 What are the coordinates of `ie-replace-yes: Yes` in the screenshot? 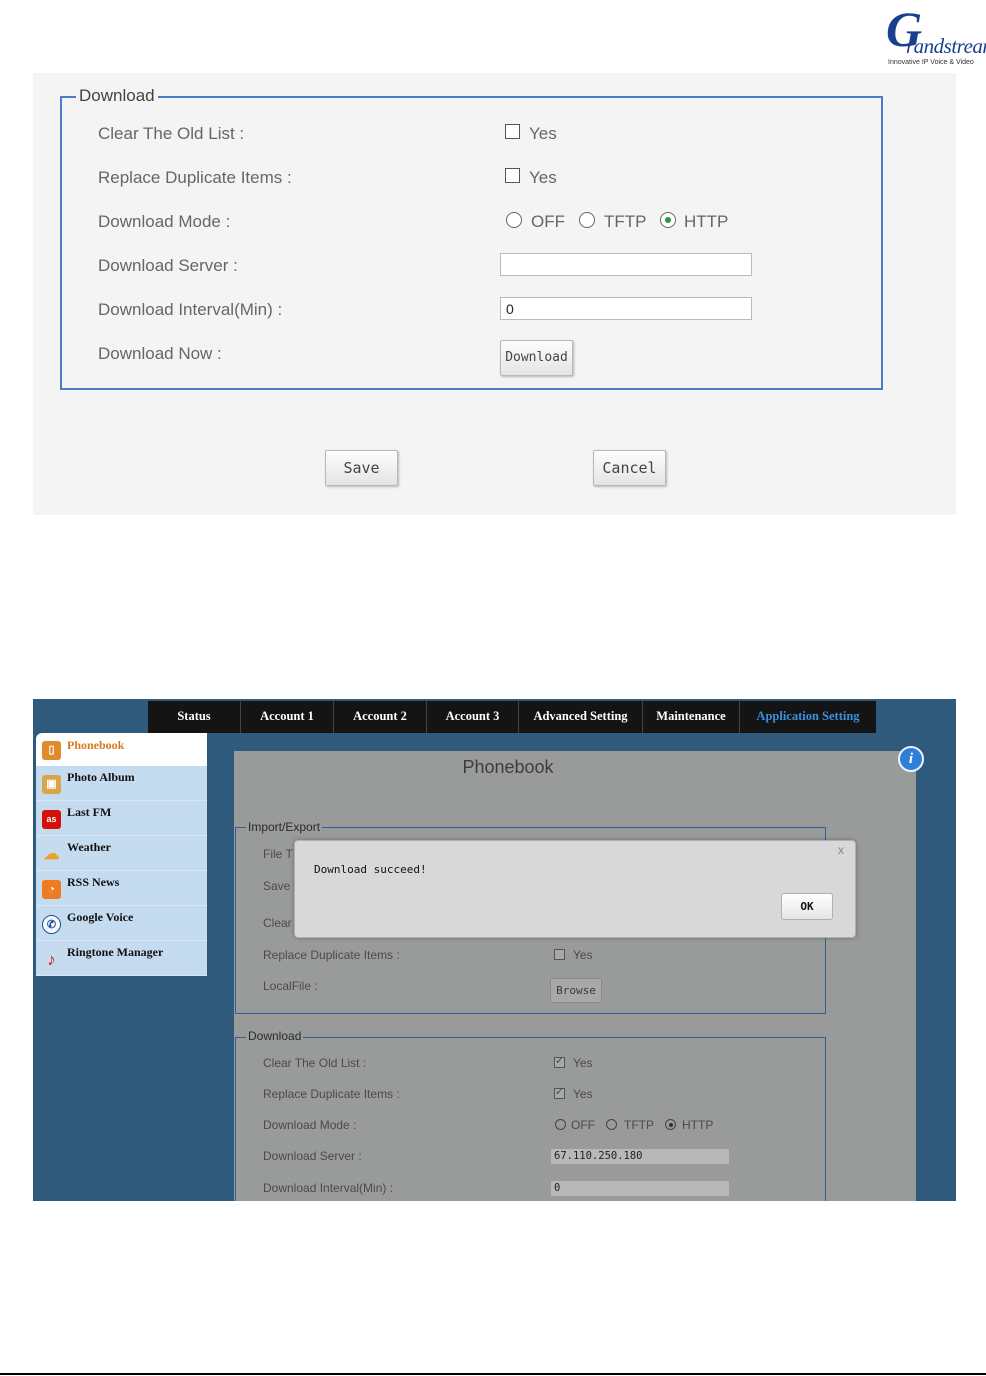 It's located at (583, 955).